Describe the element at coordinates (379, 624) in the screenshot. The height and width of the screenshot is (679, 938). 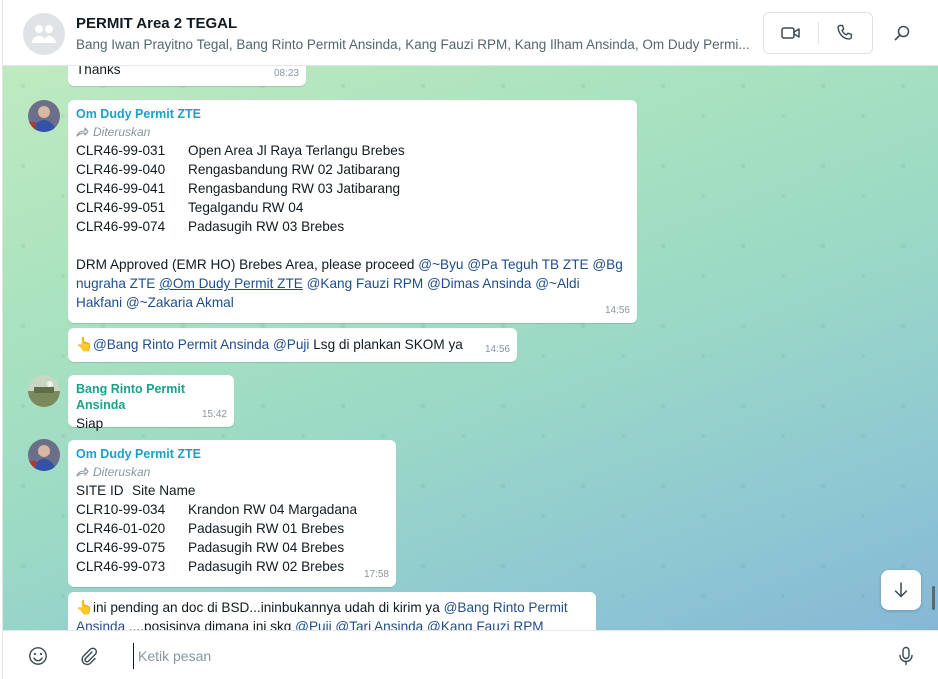
I see `mention: @Tari Ansinda` at that location.